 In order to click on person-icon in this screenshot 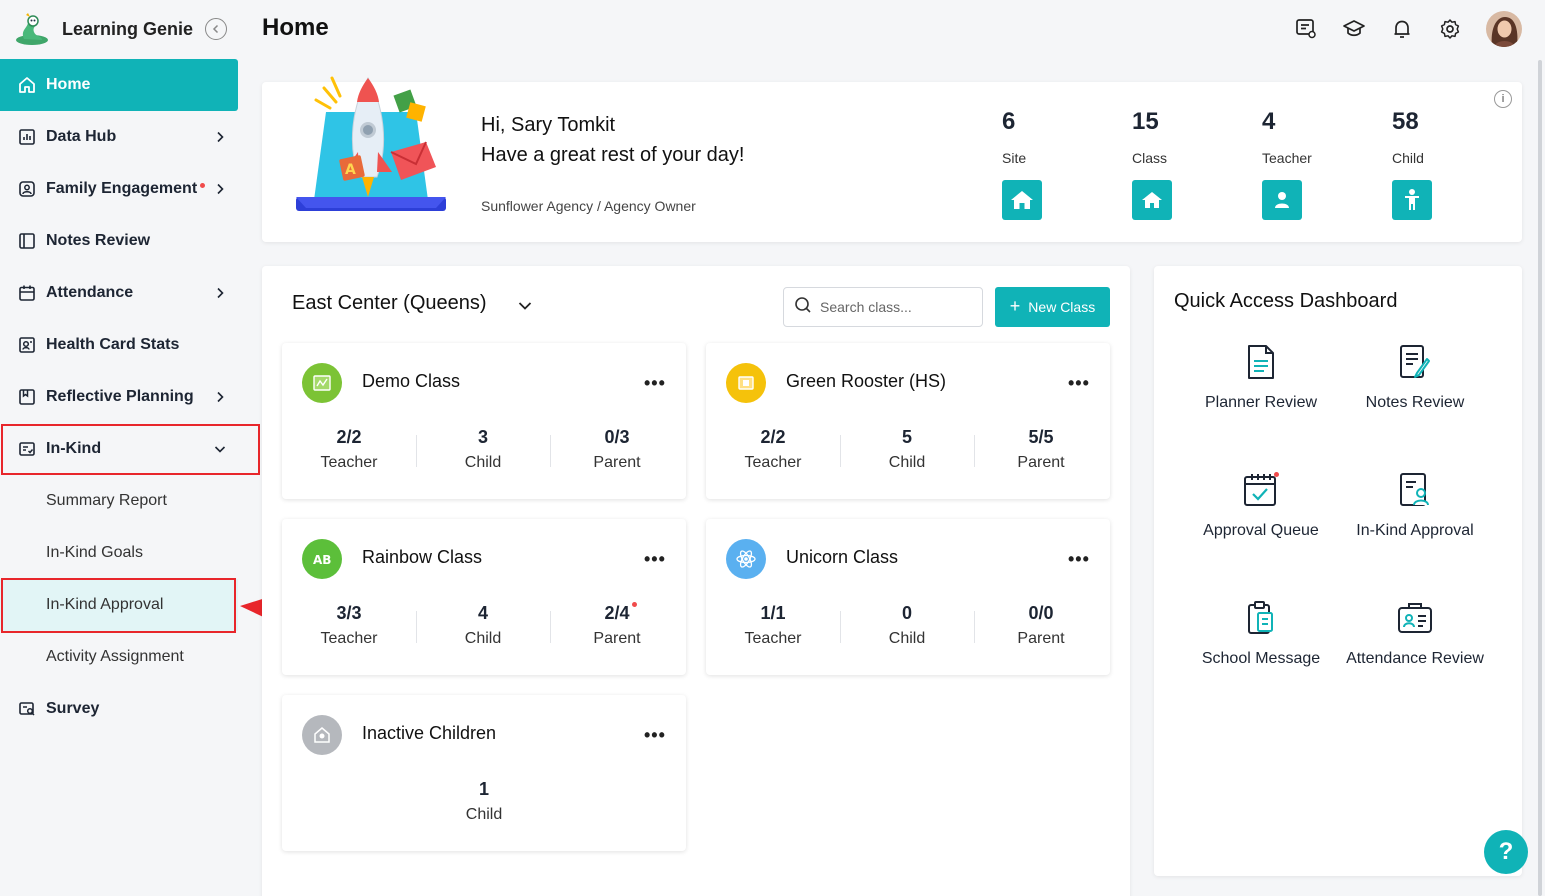, I will do `click(1282, 200)`.